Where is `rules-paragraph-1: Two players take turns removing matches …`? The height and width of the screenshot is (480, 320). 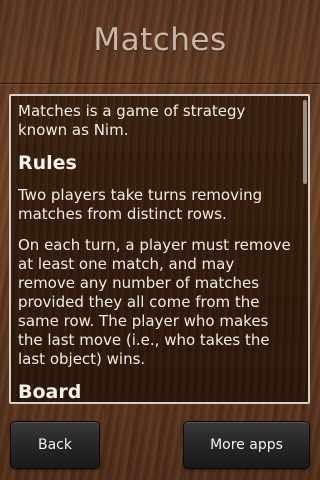 rules-paragraph-1: Two players take turns removing matches … is located at coordinates (140, 204).